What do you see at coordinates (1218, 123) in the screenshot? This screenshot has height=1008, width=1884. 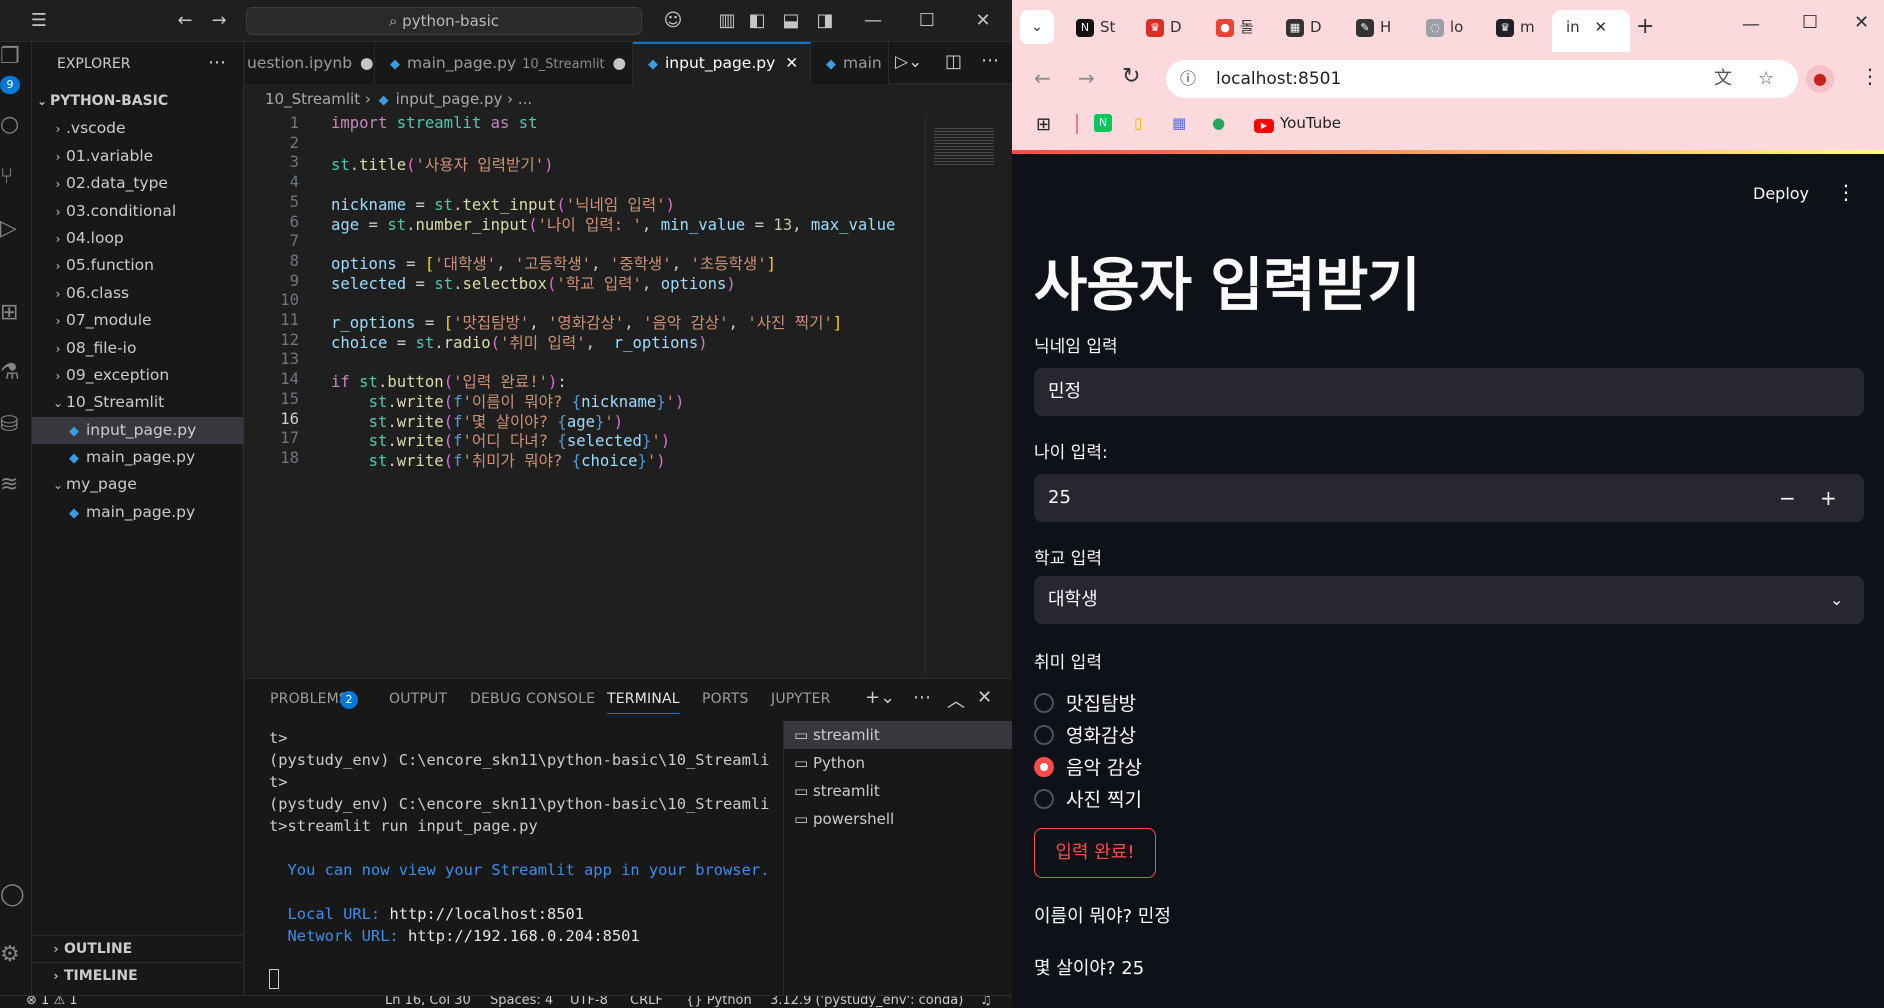 I see `bookmark-icon: ●` at bounding box center [1218, 123].